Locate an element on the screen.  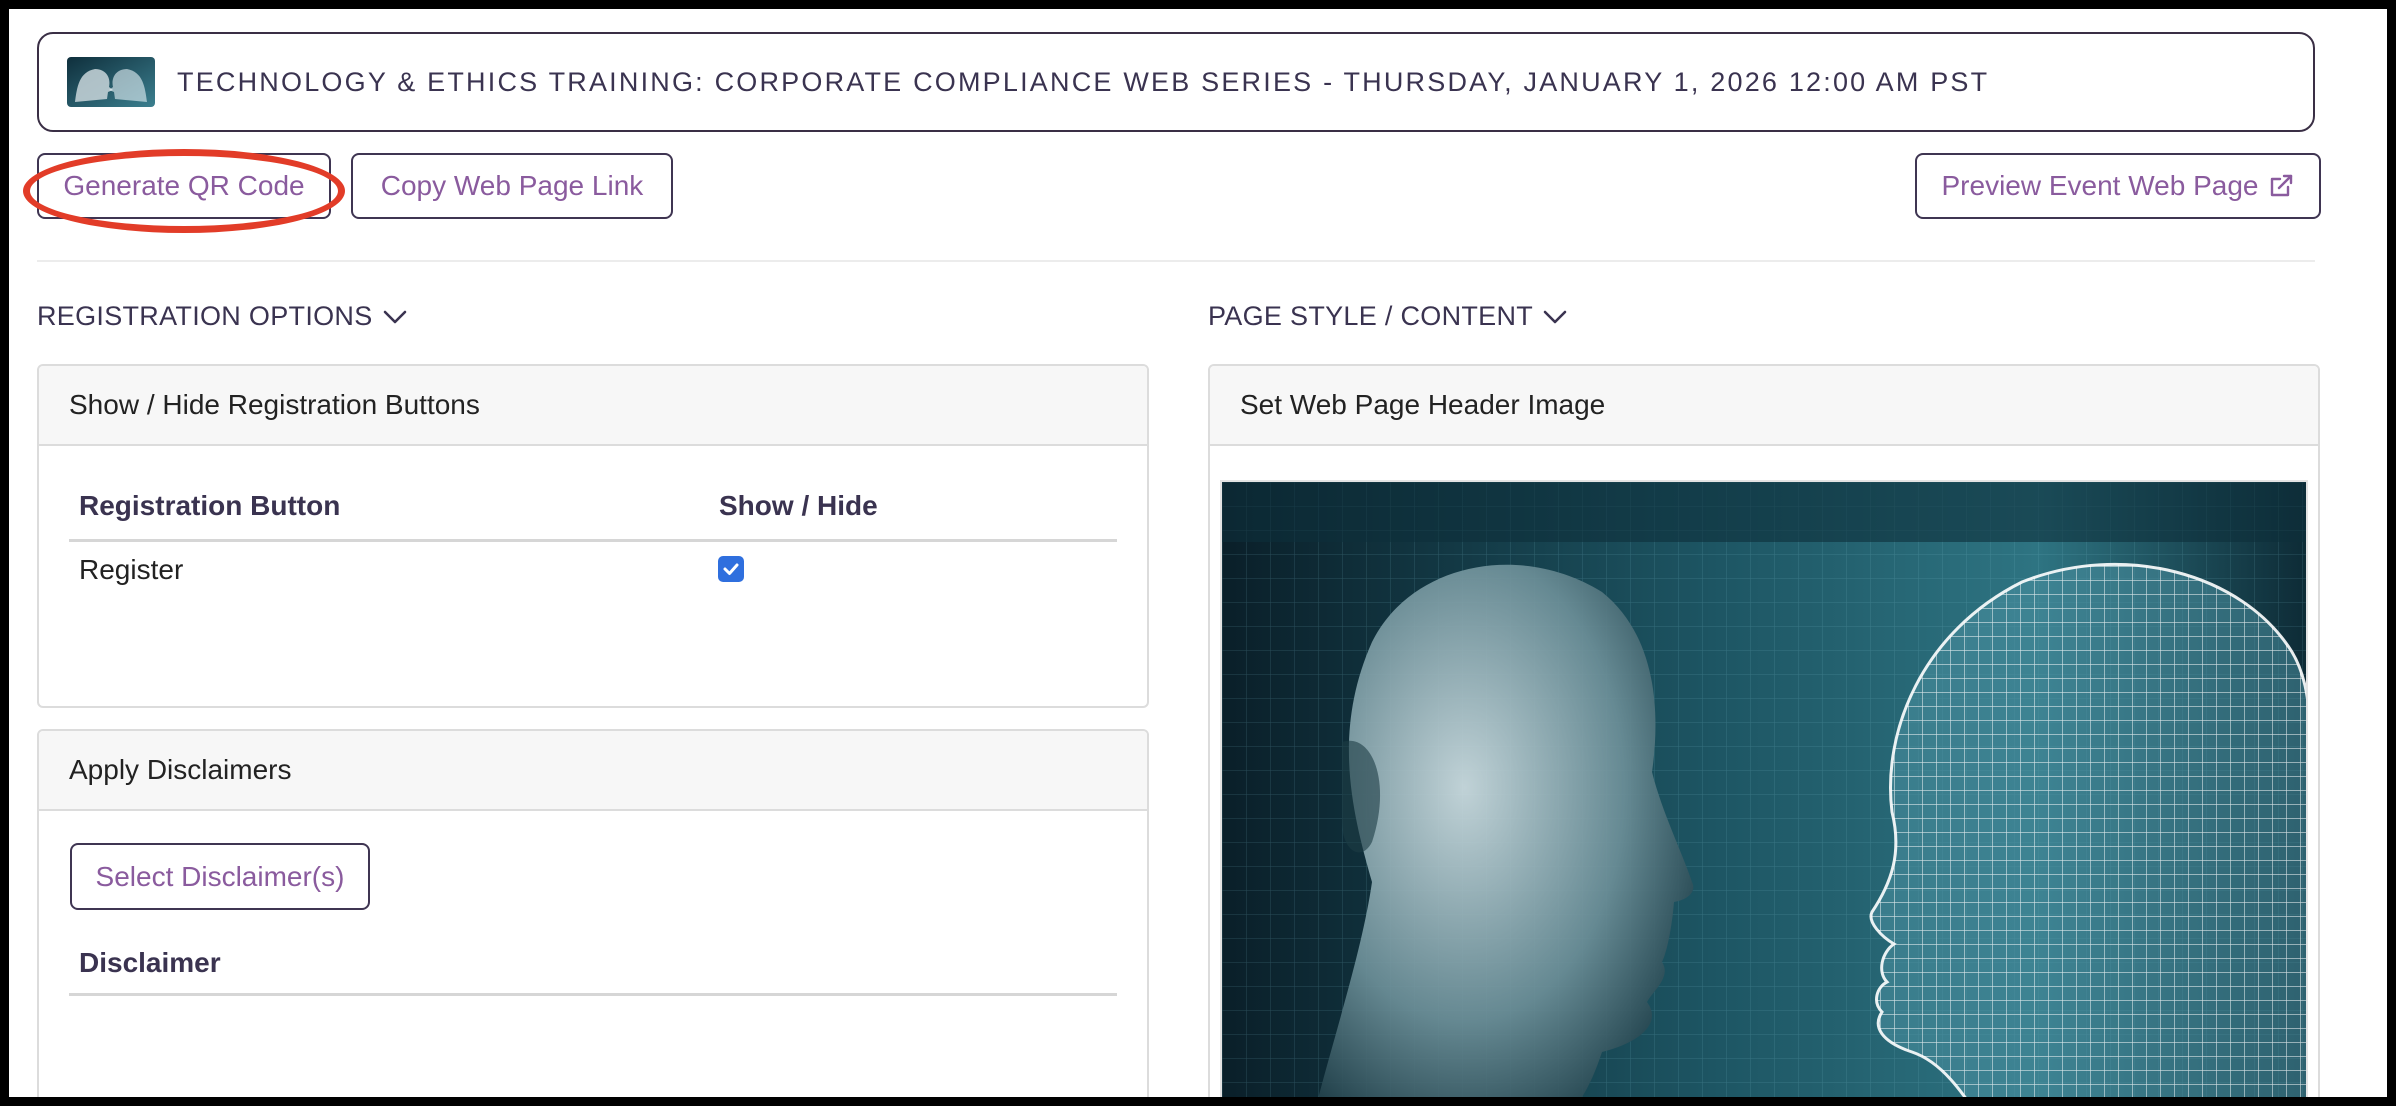
copy-web-page-link-button: Copy Web Page Link is located at coordinates (512, 186).